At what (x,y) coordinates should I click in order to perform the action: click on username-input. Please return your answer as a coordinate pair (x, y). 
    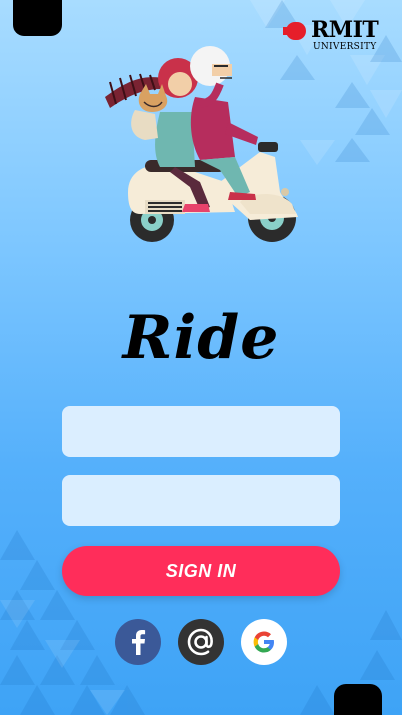
    Looking at the image, I should click on (201, 431).